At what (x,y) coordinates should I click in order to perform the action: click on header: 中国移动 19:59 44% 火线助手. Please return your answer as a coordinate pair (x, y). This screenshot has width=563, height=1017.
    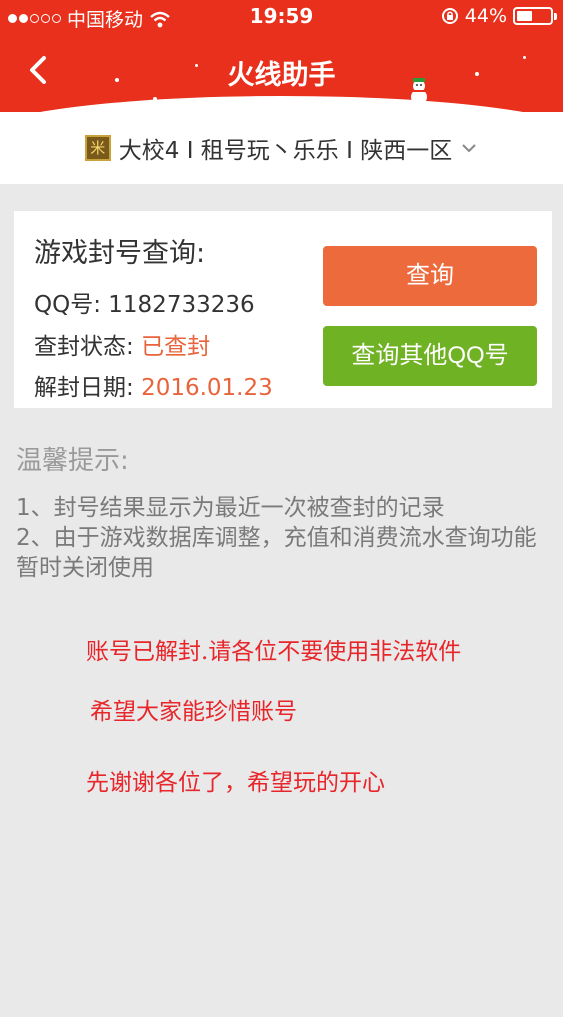
    Looking at the image, I should click on (281, 56).